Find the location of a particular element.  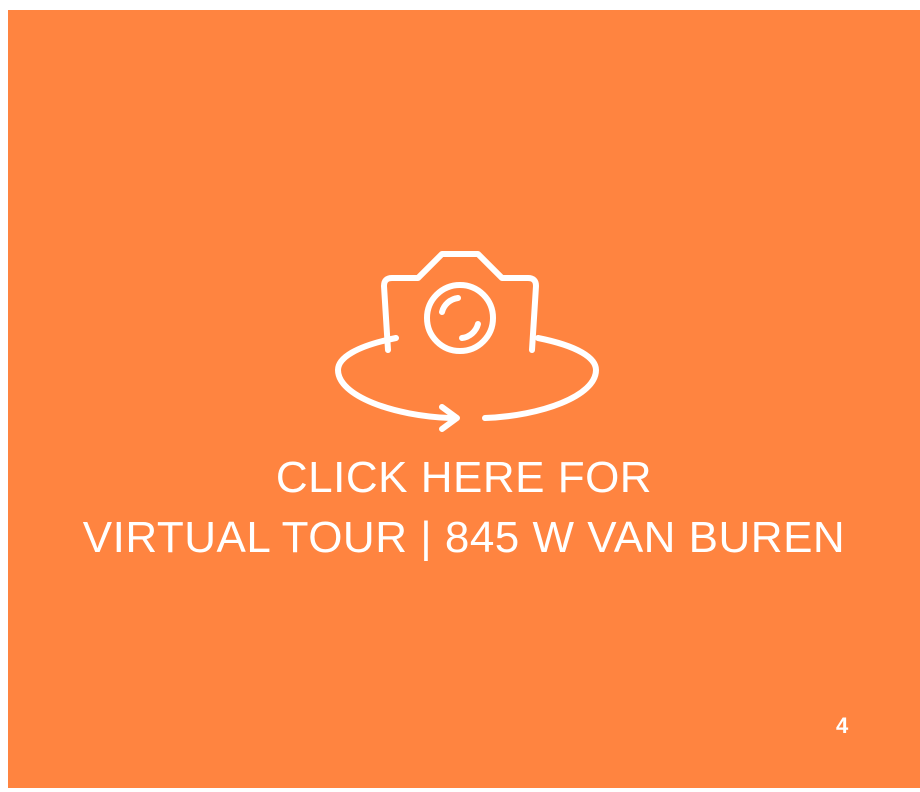

cta-line-1: CLICK HERE FOR is located at coordinates (464, 477).